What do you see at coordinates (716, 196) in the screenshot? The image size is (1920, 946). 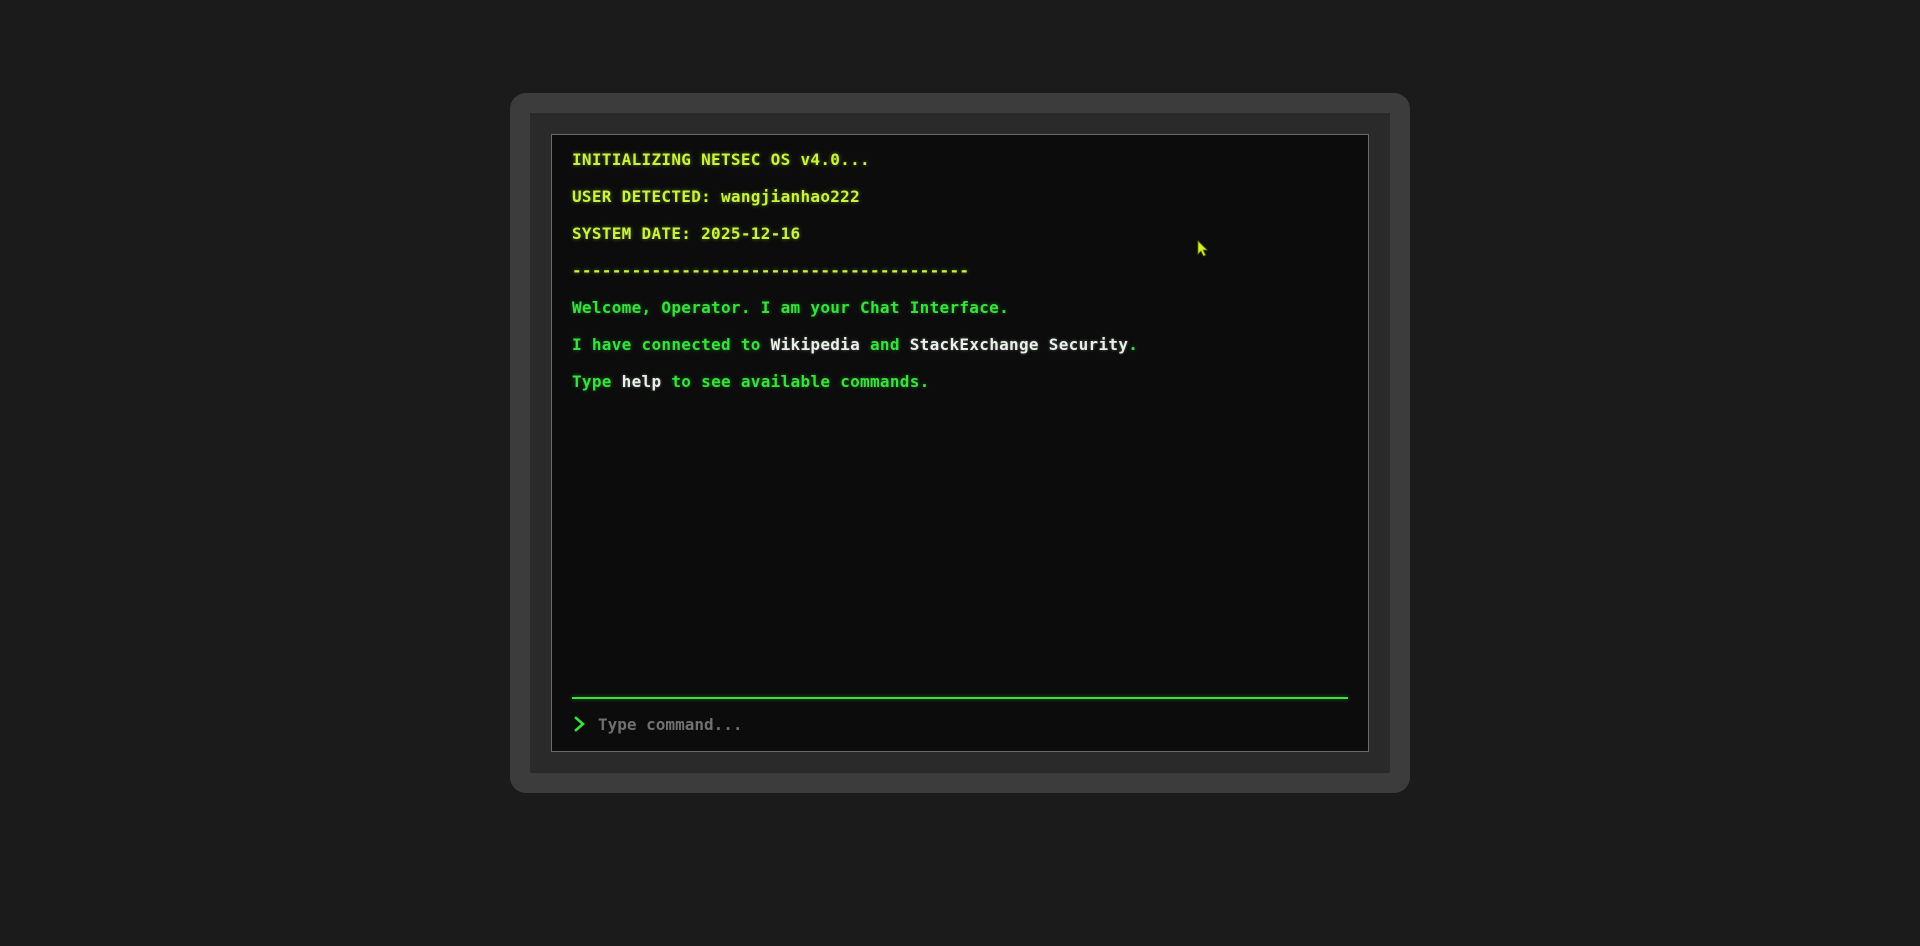 I see `boot-line-user: USER DETECTED: wangjianhao222` at bounding box center [716, 196].